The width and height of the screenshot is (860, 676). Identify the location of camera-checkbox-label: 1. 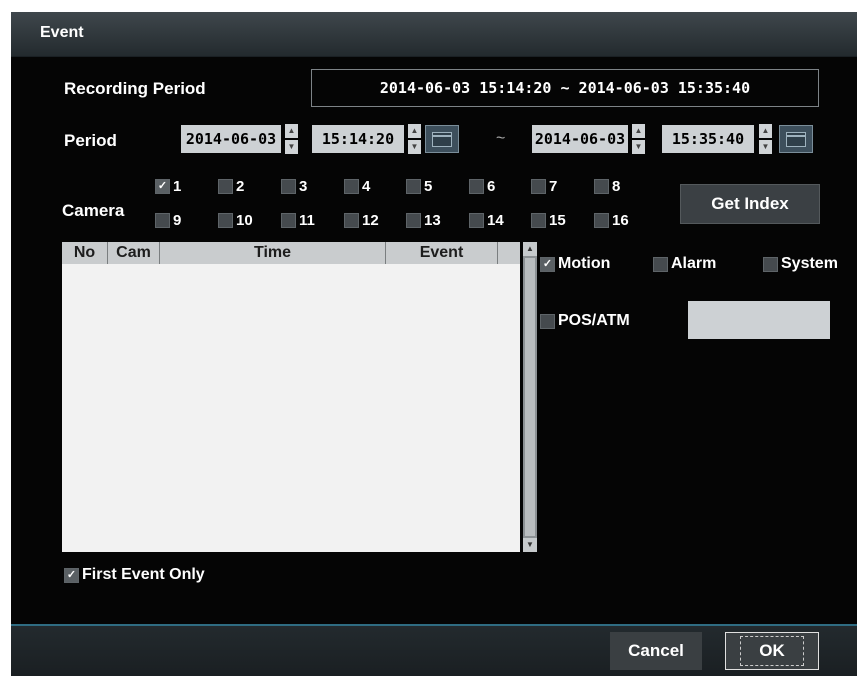
(177, 186).